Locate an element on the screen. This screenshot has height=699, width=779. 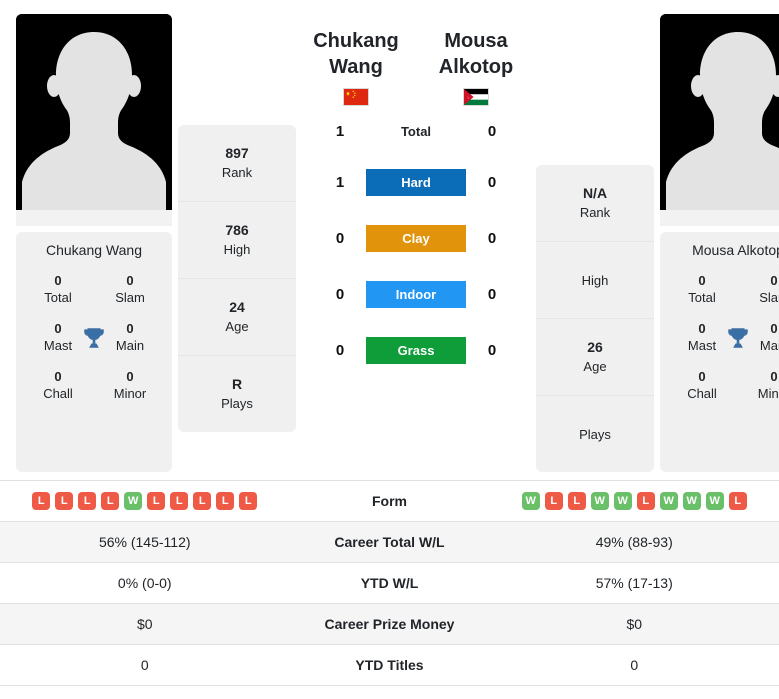
row-label: Career Total W/L is located at coordinates (389, 542).